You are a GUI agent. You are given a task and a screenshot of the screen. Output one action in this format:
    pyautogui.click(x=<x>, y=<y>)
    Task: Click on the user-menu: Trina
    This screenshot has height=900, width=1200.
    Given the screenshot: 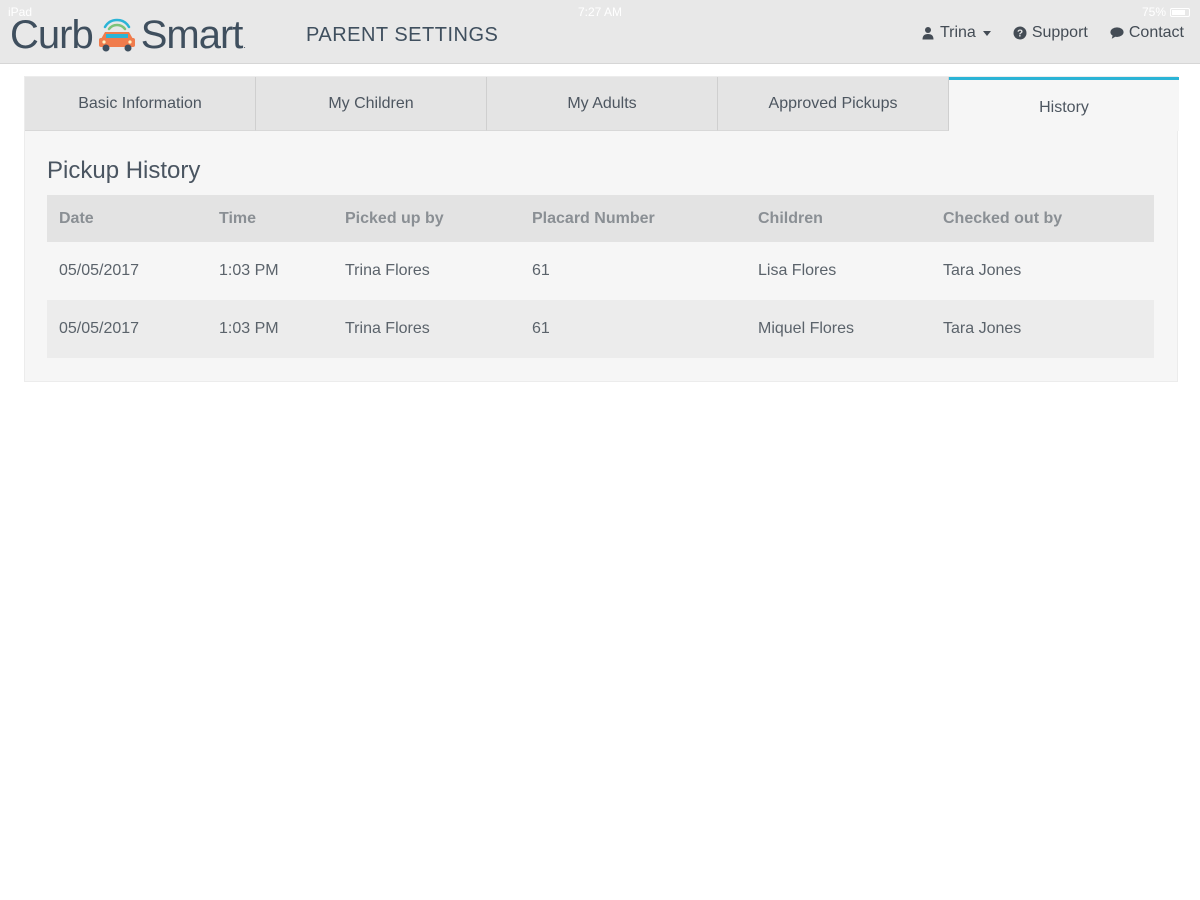 What is the action you would take?
    pyautogui.click(x=956, y=33)
    